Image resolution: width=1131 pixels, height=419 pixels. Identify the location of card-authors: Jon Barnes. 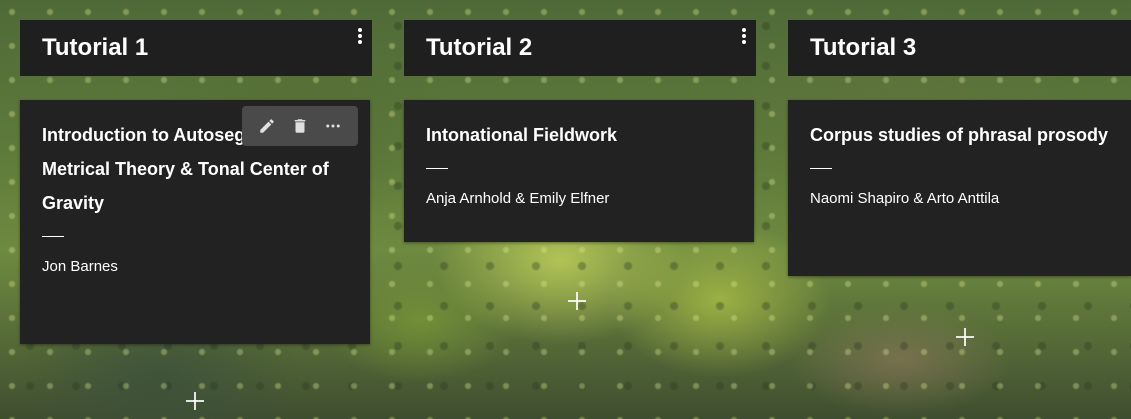
(80, 266).